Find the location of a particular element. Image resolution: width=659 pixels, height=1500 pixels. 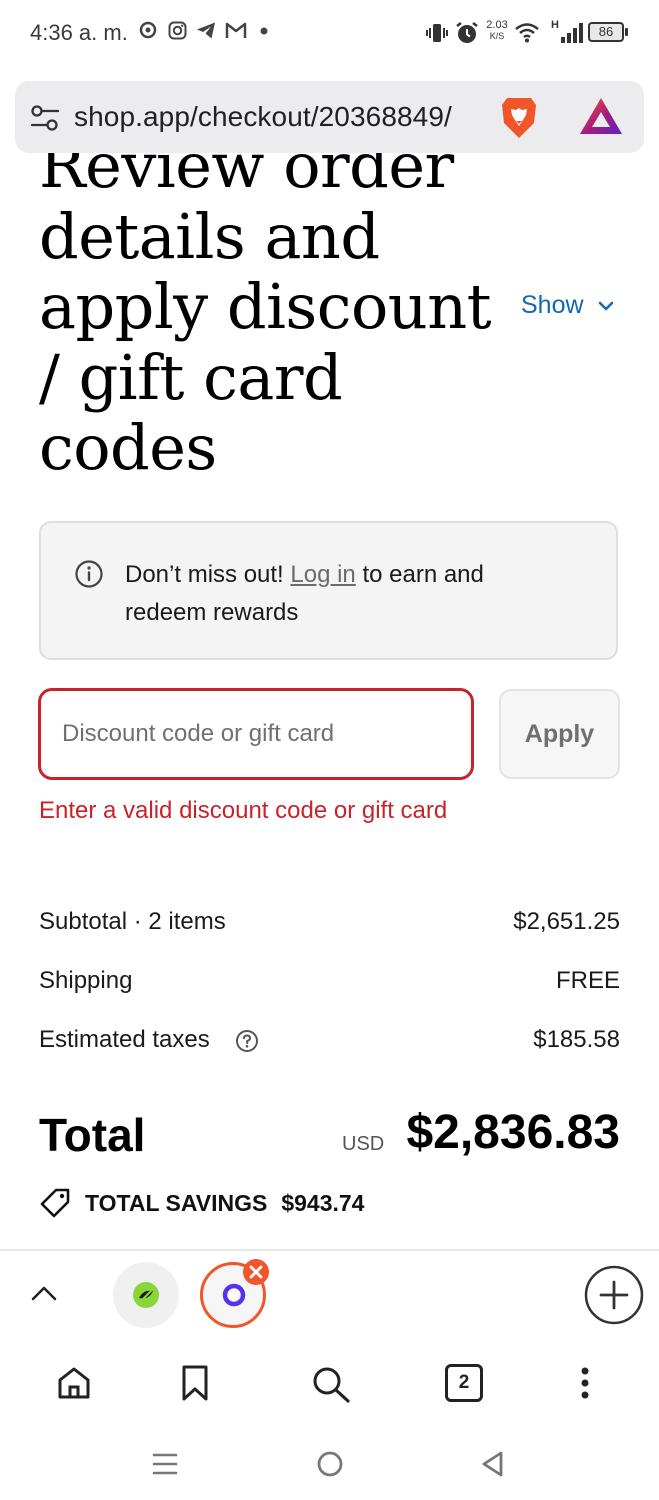

log-in-link: Log in is located at coordinates (322, 574).